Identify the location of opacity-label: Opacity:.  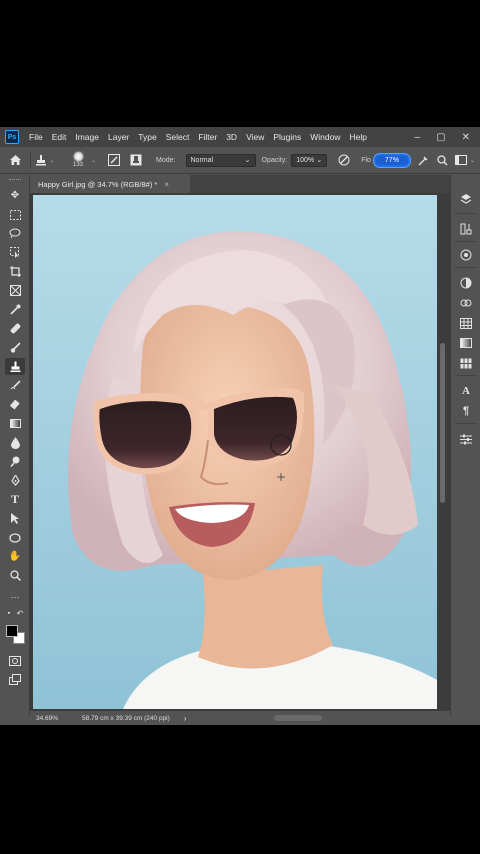
(274, 160).